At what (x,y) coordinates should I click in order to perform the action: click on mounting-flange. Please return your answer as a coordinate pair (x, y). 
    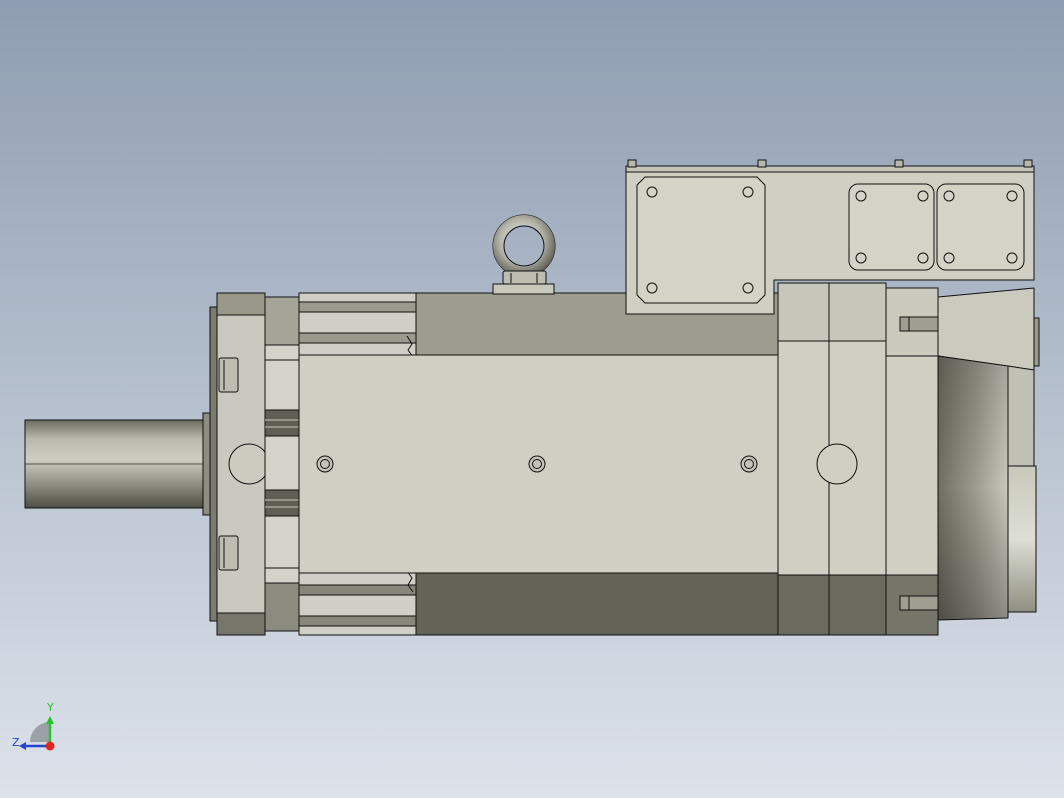
    Looking at the image, I should click on (239, 464).